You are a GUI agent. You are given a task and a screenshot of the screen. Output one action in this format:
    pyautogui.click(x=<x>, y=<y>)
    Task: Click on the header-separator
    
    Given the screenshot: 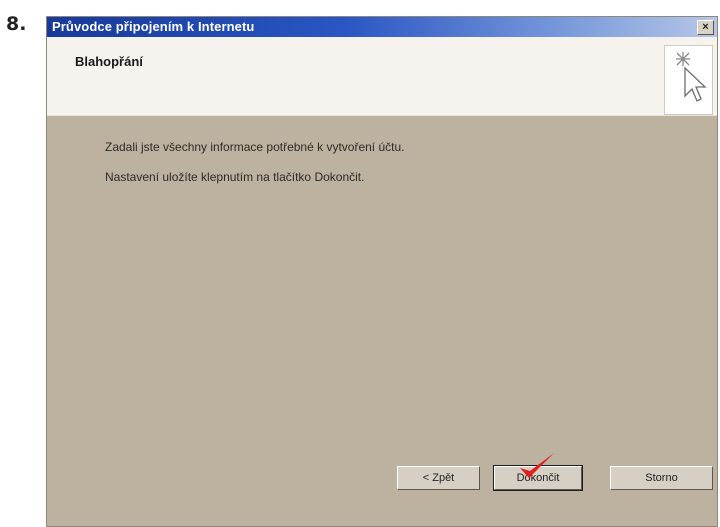 What is the action you would take?
    pyautogui.click(x=382, y=115)
    